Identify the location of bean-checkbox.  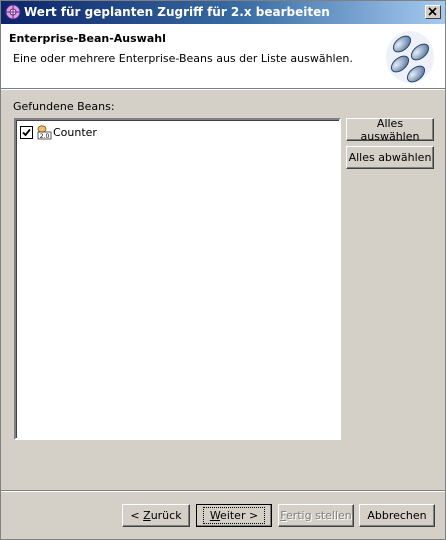
(26, 132).